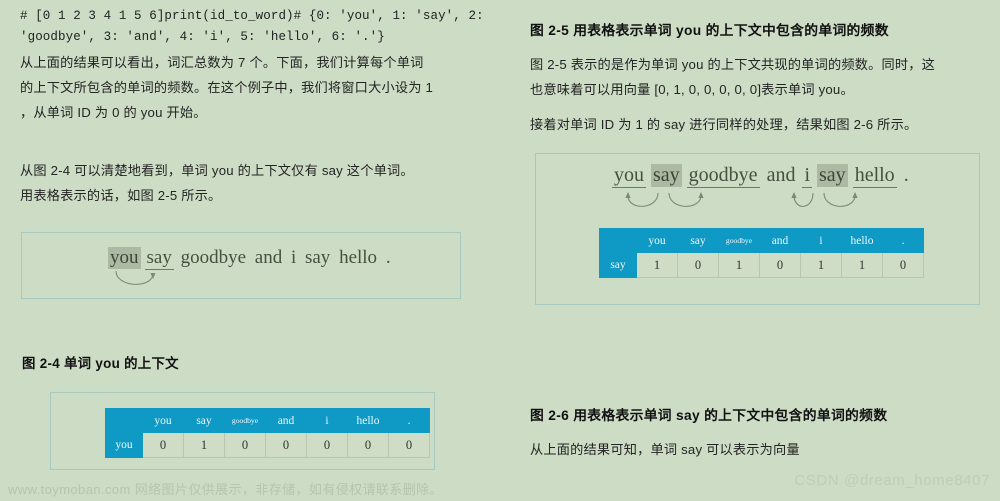 Image resolution: width=1000 pixels, height=501 pixels. I want to click on frequency-table-you: you say goodbye and i hello . you 0 1 0, so click(267, 433).